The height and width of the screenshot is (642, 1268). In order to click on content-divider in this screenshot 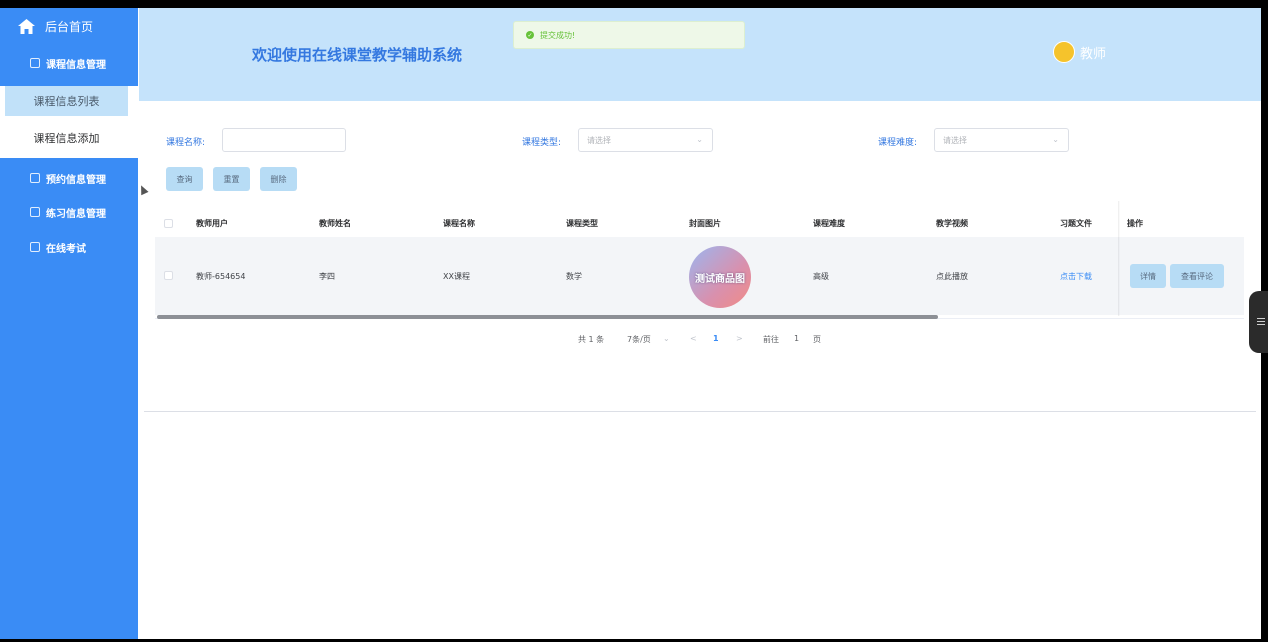, I will do `click(700, 411)`.